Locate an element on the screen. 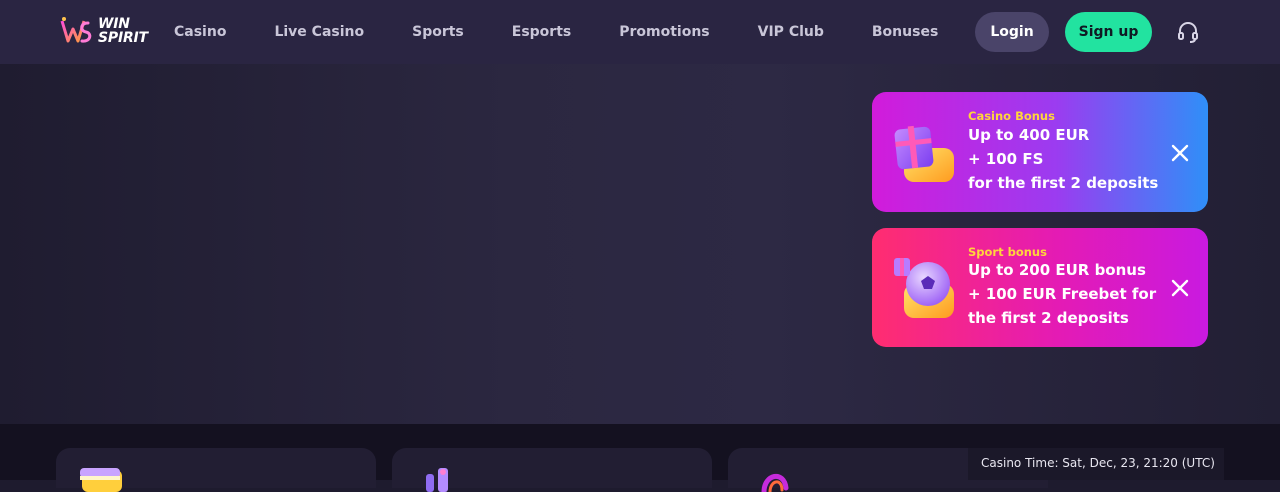 This screenshot has width=1280, height=492. dice-icon is located at coordinates (437, 480).